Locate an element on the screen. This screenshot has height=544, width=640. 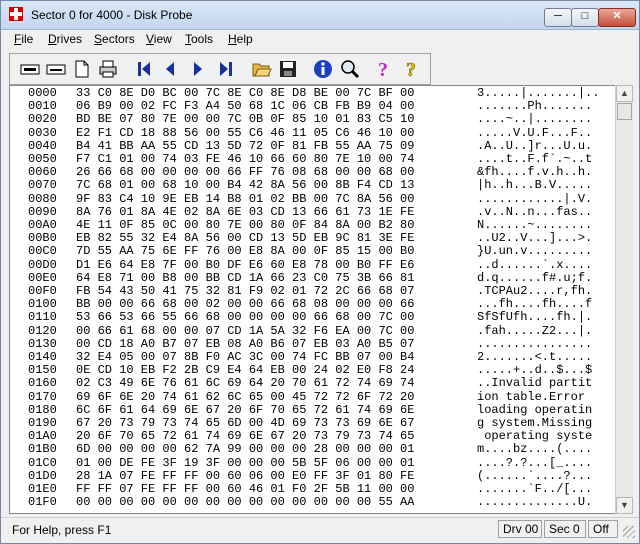
hex-row-offset: 0070 is located at coordinates (42, 185).